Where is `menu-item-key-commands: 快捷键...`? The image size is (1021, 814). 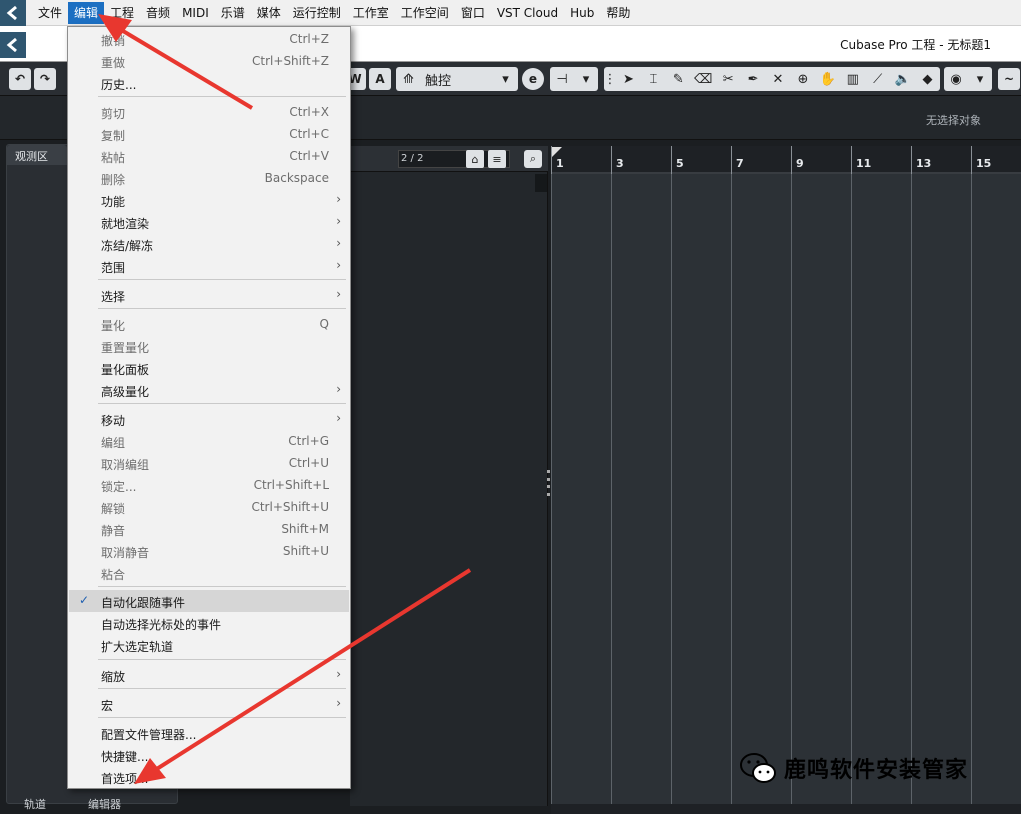 menu-item-key-commands: 快捷键... is located at coordinates (209, 755).